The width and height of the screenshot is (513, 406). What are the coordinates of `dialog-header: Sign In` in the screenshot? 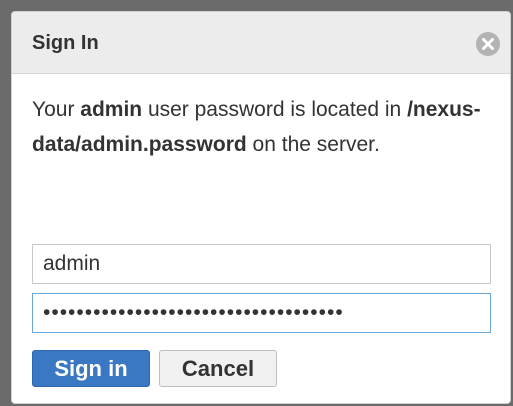 It's located at (261, 43).